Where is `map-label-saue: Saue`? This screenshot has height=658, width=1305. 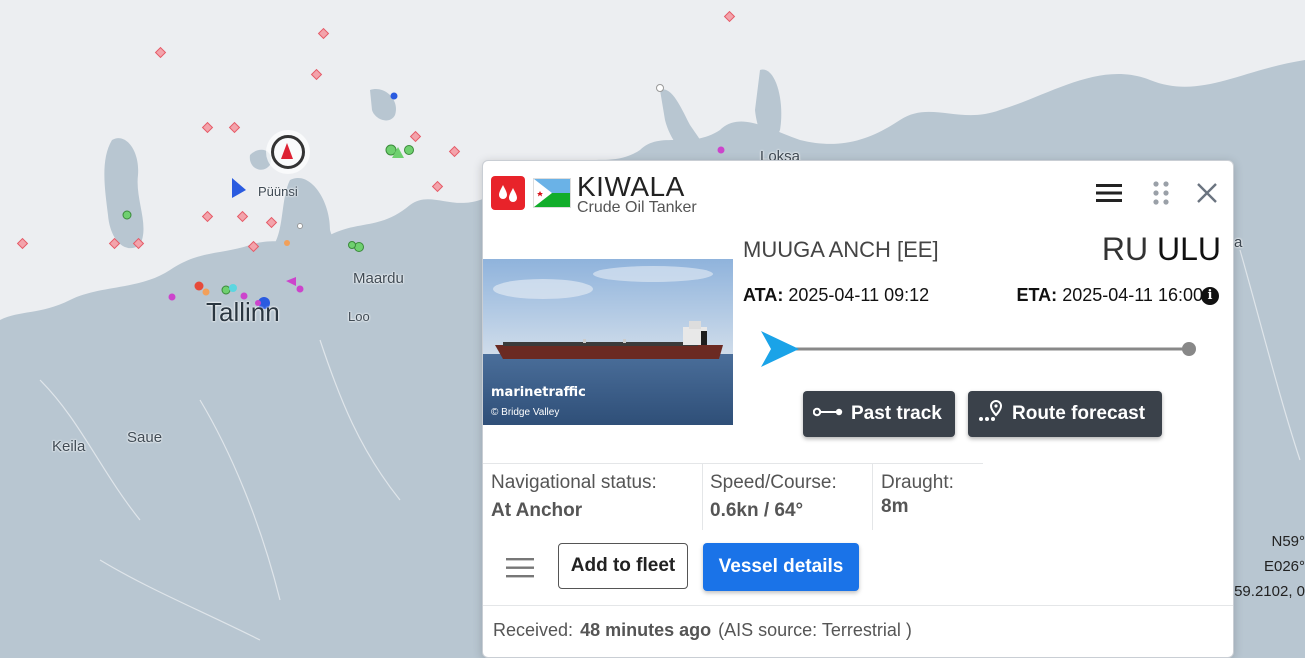 map-label-saue: Saue is located at coordinates (145, 437).